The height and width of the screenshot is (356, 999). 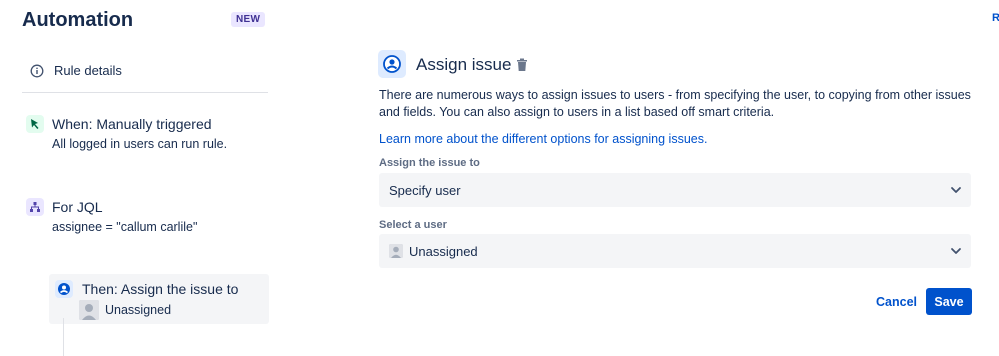 I want to click on info-icon, so click(x=37, y=71).